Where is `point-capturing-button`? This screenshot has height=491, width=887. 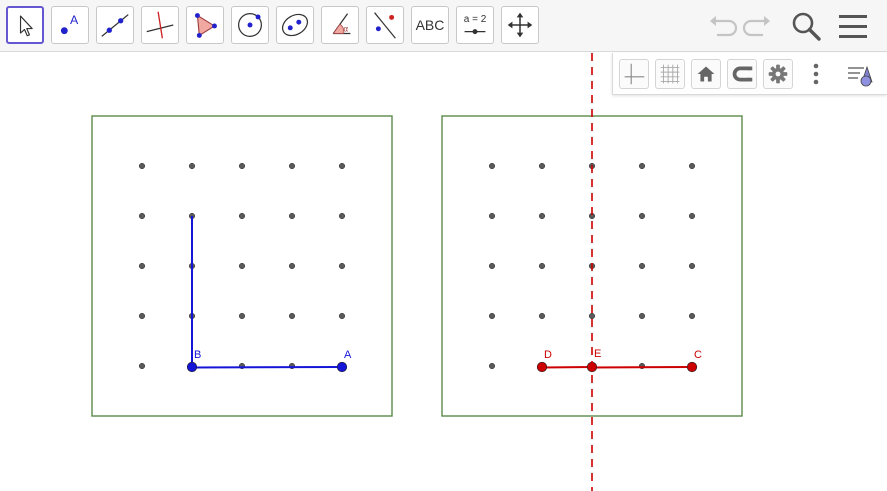 point-capturing-button is located at coordinates (742, 74).